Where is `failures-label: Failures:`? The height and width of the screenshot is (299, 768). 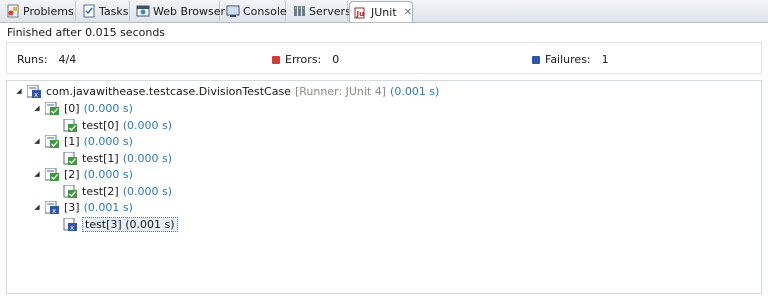 failures-label: Failures: is located at coordinates (568, 59).